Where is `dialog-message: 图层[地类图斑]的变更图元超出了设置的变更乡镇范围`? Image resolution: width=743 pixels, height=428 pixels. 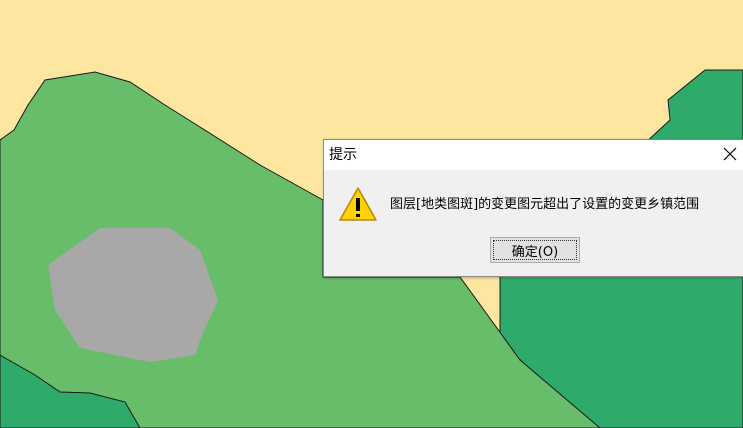 dialog-message: 图层[地类图斑]的变更图元超出了设置的变更乡镇范围 is located at coordinates (545, 204).